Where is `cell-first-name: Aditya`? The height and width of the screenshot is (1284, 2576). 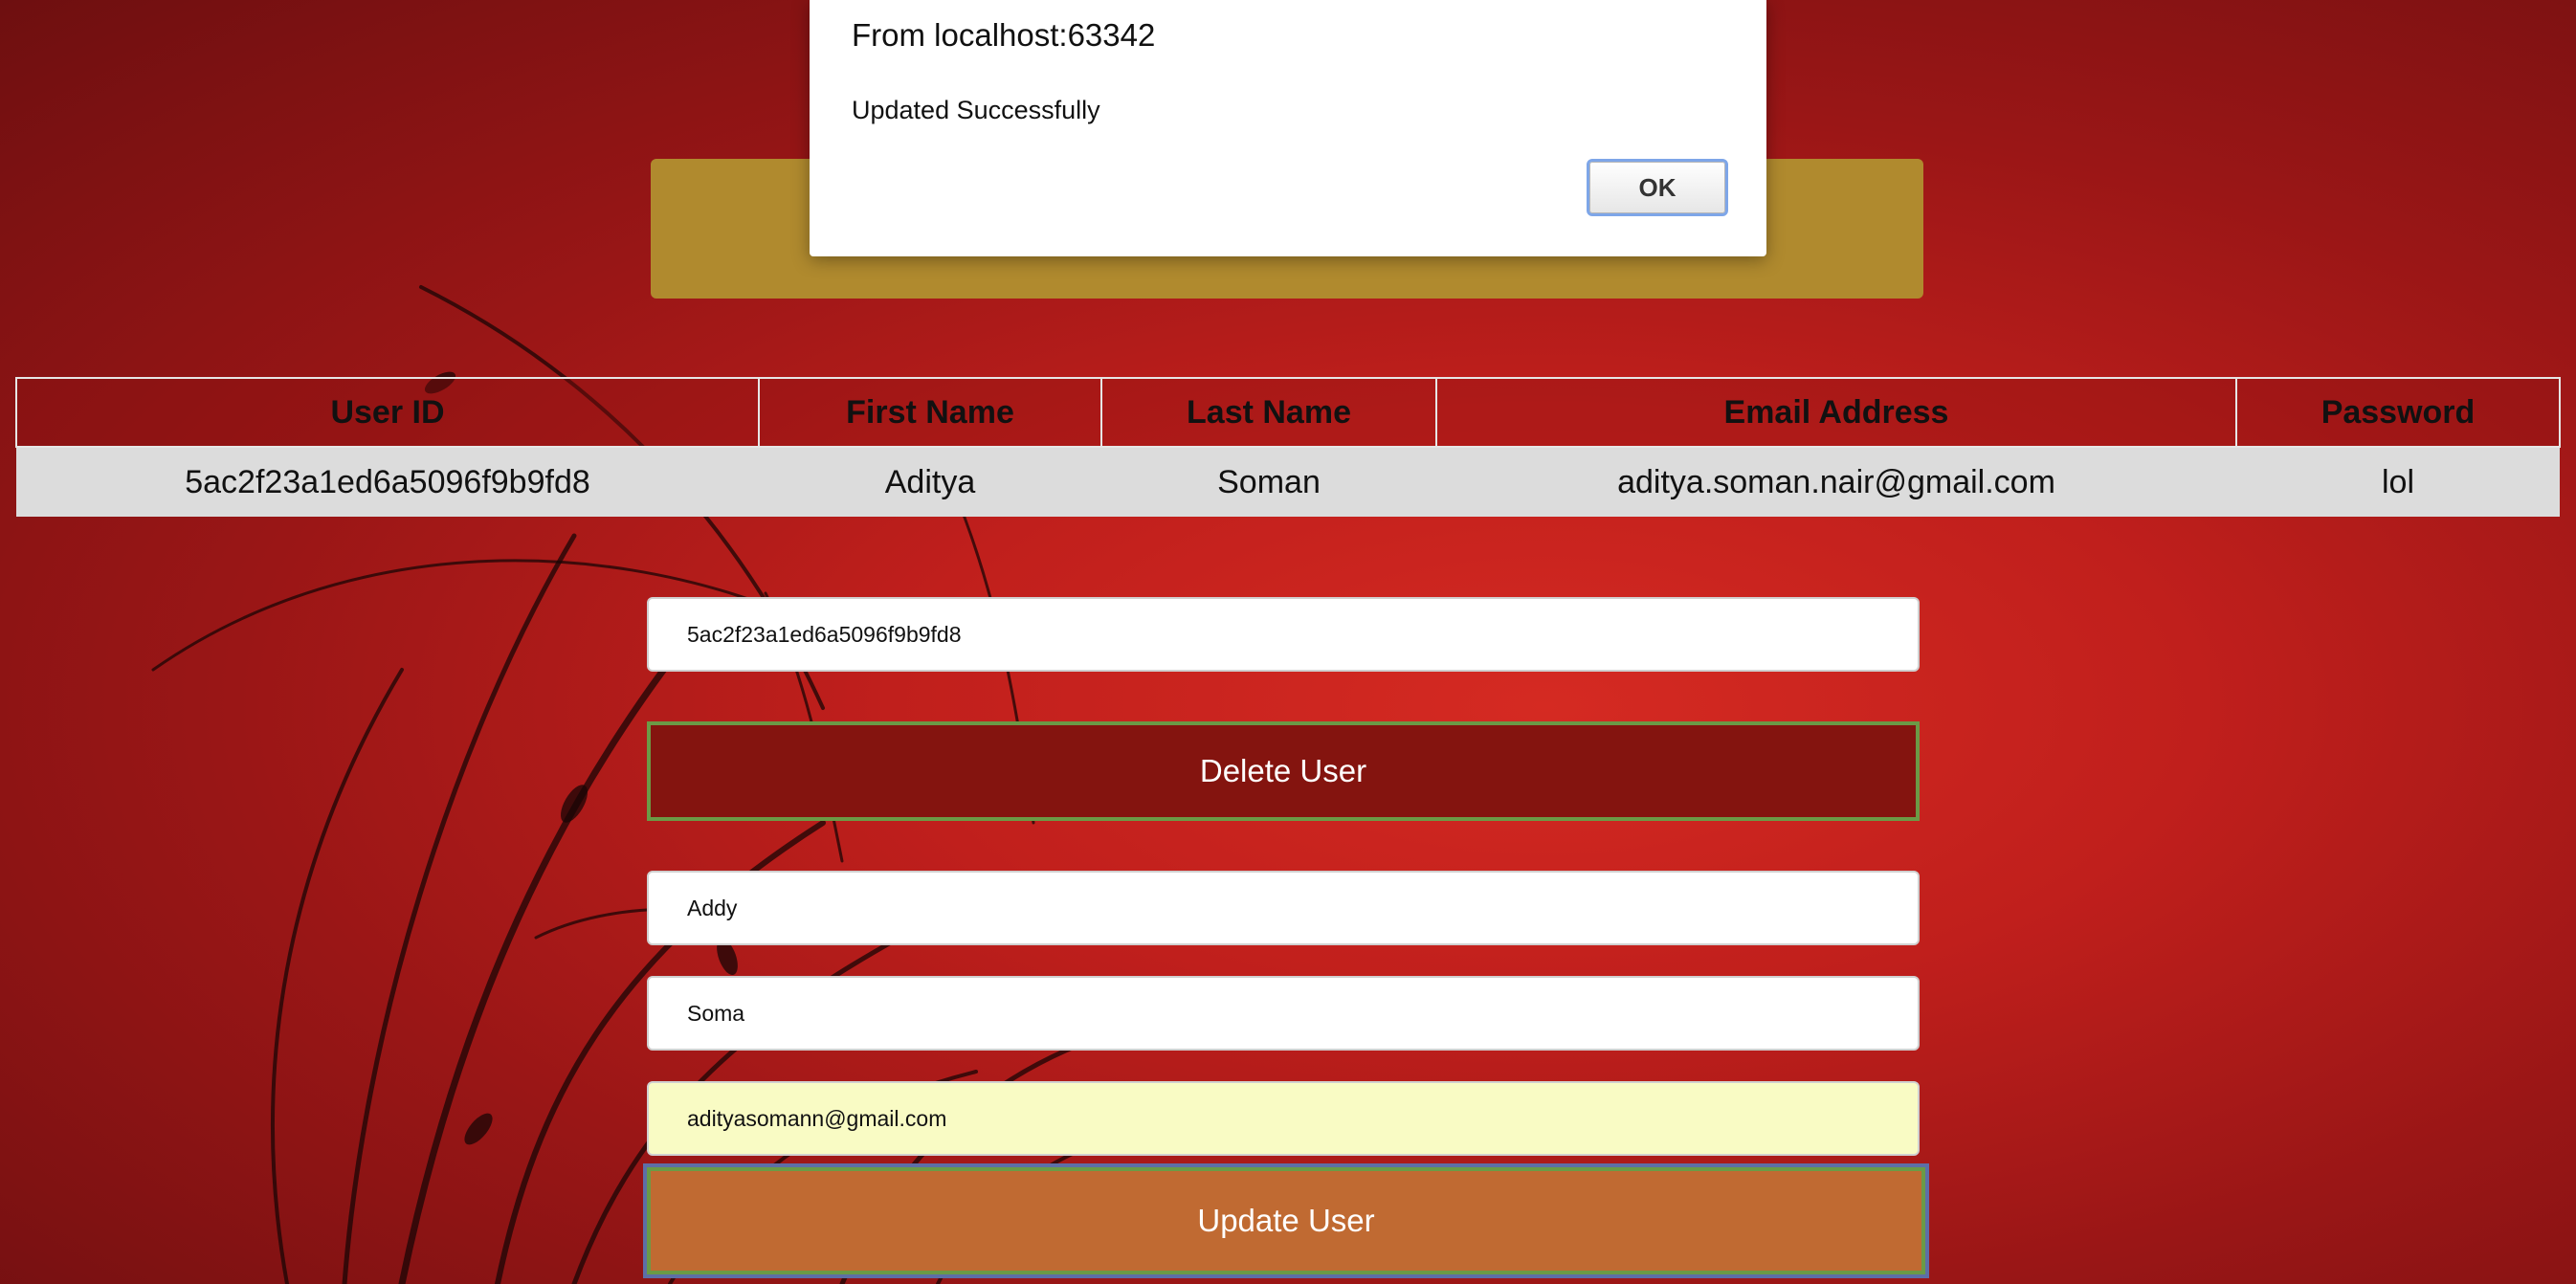
cell-first-name: Aditya is located at coordinates (930, 482).